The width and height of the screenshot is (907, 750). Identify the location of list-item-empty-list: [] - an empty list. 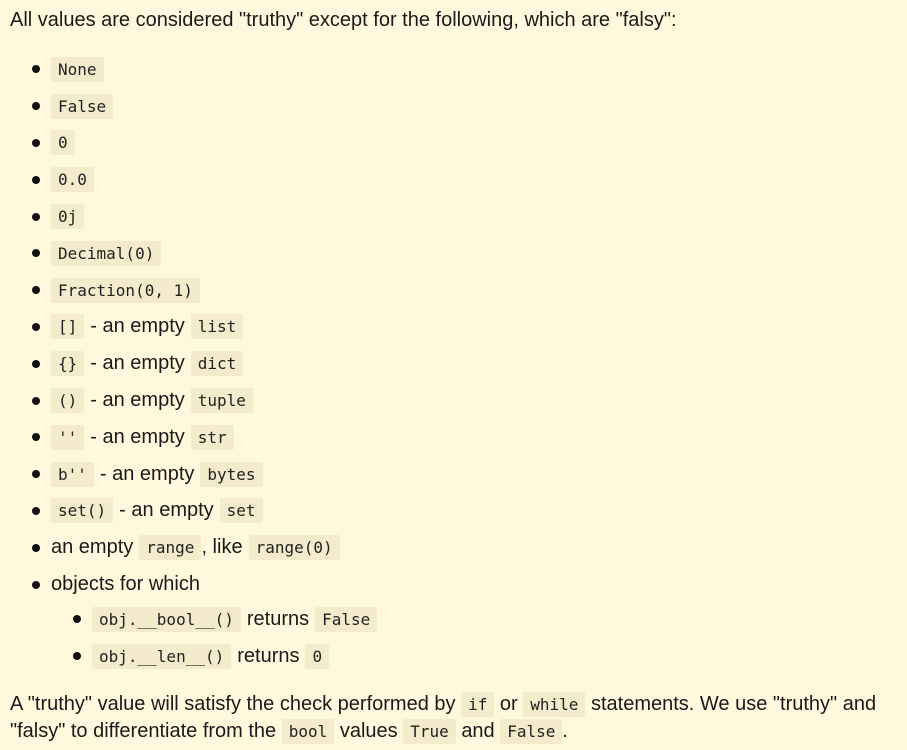
(175, 327).